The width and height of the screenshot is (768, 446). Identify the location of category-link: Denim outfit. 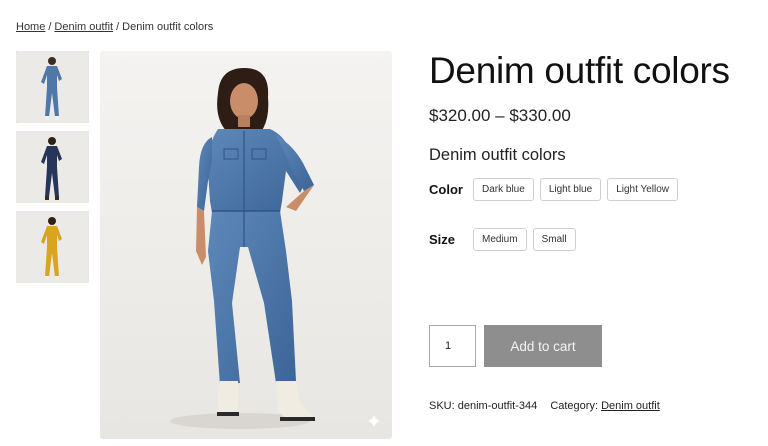
(630, 406).